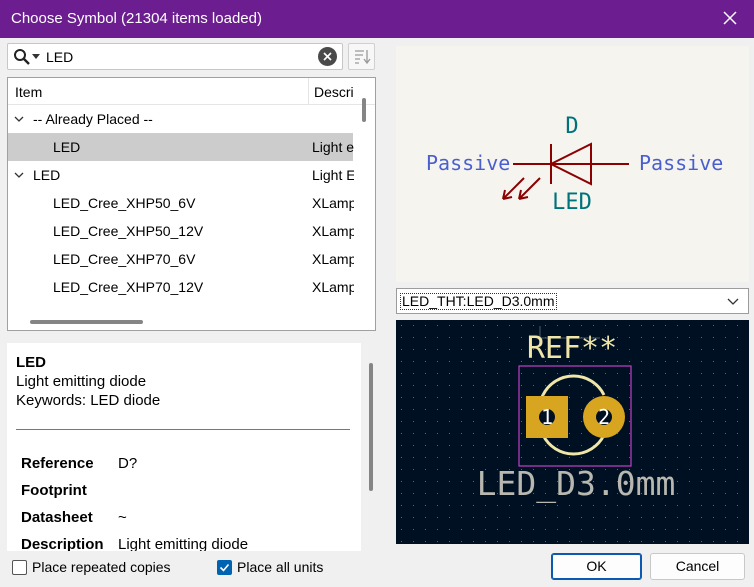  I want to click on title-bar: Choose Symbol (21304 items loaded), so click(377, 19).